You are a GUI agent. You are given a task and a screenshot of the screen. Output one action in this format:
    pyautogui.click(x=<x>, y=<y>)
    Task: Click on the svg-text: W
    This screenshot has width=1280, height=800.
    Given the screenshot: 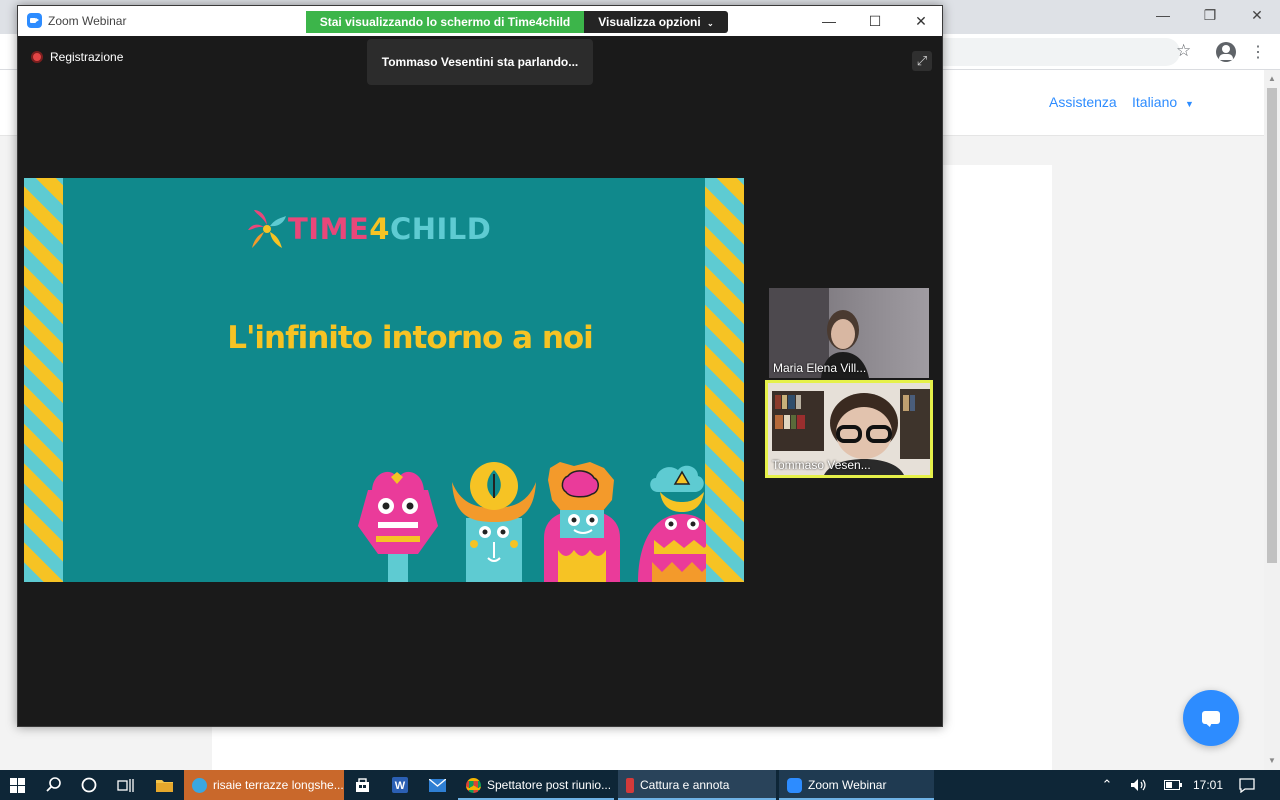 What is the action you would take?
    pyautogui.click(x=400, y=786)
    